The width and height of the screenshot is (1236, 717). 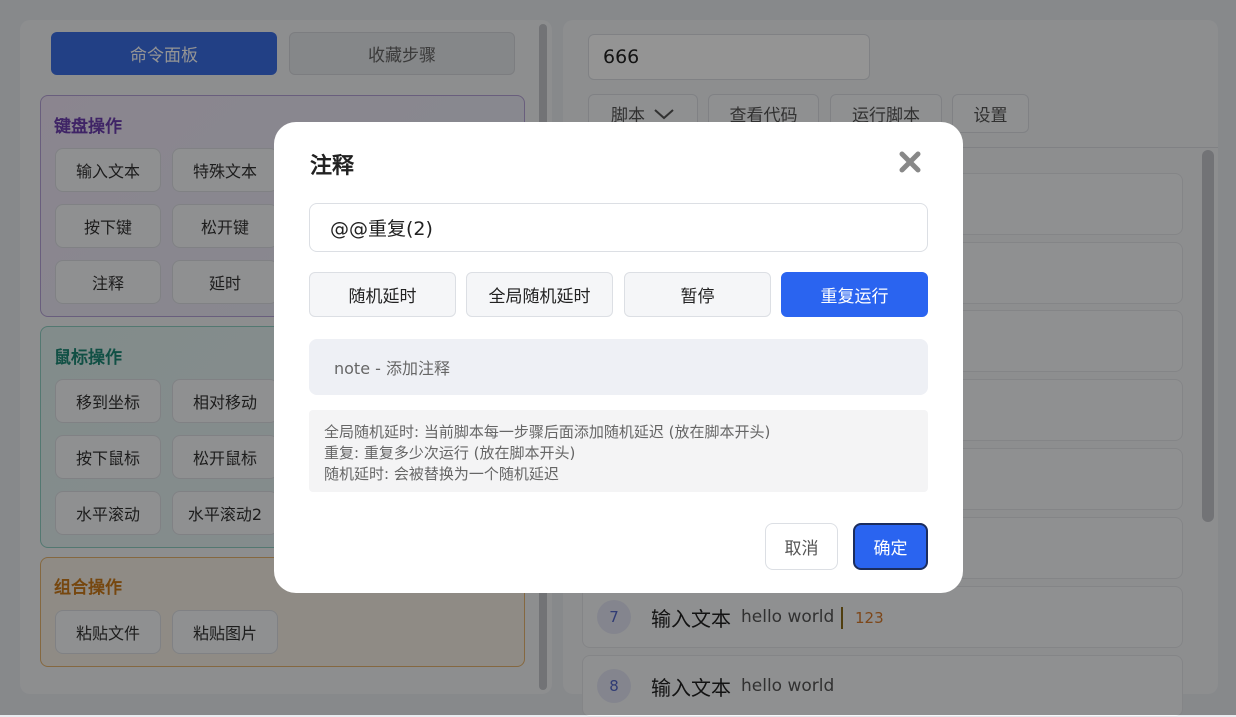 I want to click on repeat-run-button: 重复运行, so click(x=854, y=294).